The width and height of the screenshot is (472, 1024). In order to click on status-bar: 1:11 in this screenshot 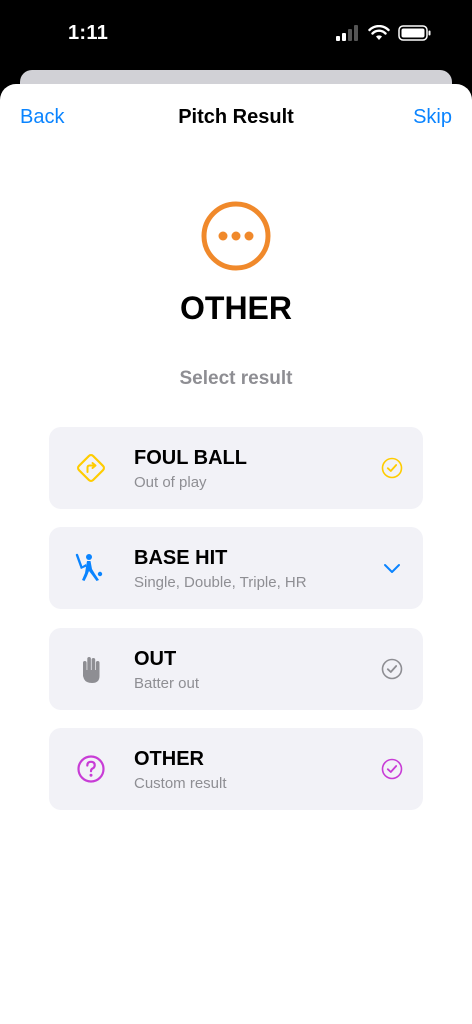, I will do `click(236, 35)`.